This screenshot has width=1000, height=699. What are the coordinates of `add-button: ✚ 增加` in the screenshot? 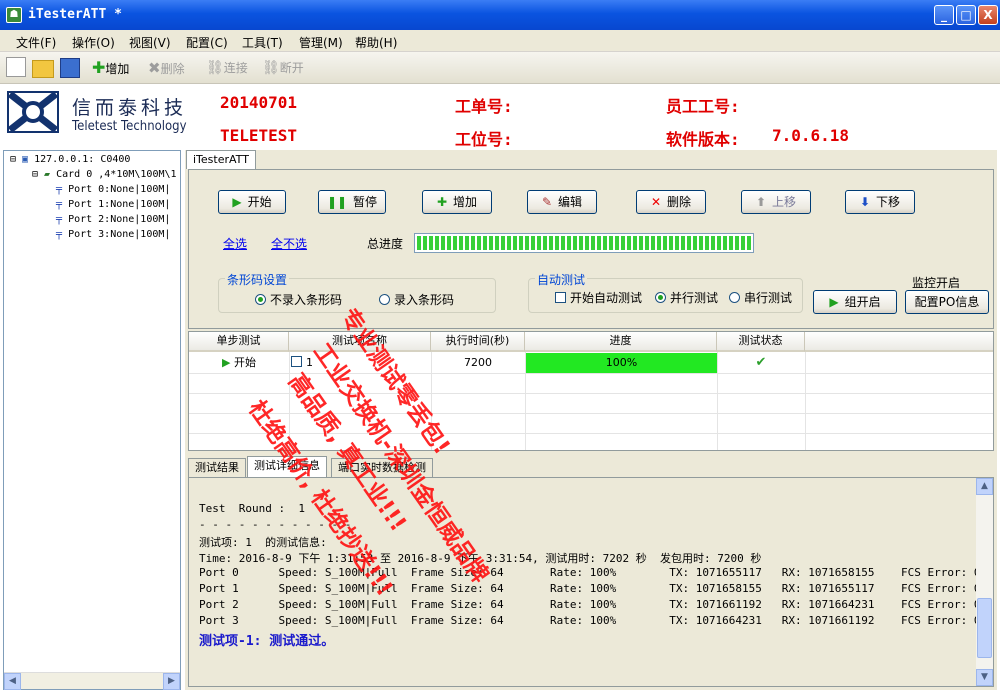 It's located at (457, 202).